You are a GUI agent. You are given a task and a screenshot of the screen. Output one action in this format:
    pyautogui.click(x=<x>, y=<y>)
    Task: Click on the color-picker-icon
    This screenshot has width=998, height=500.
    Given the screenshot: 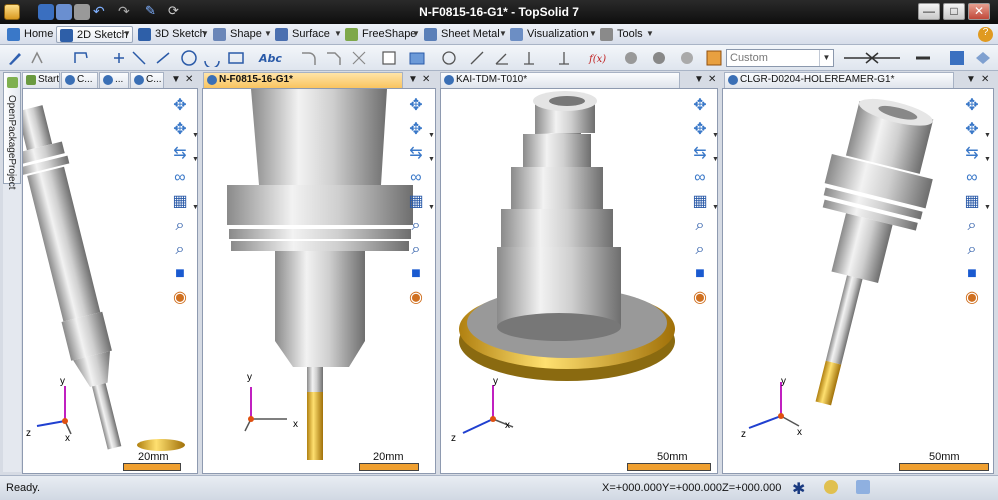 What is the action you would take?
    pyautogui.click(x=957, y=58)
    